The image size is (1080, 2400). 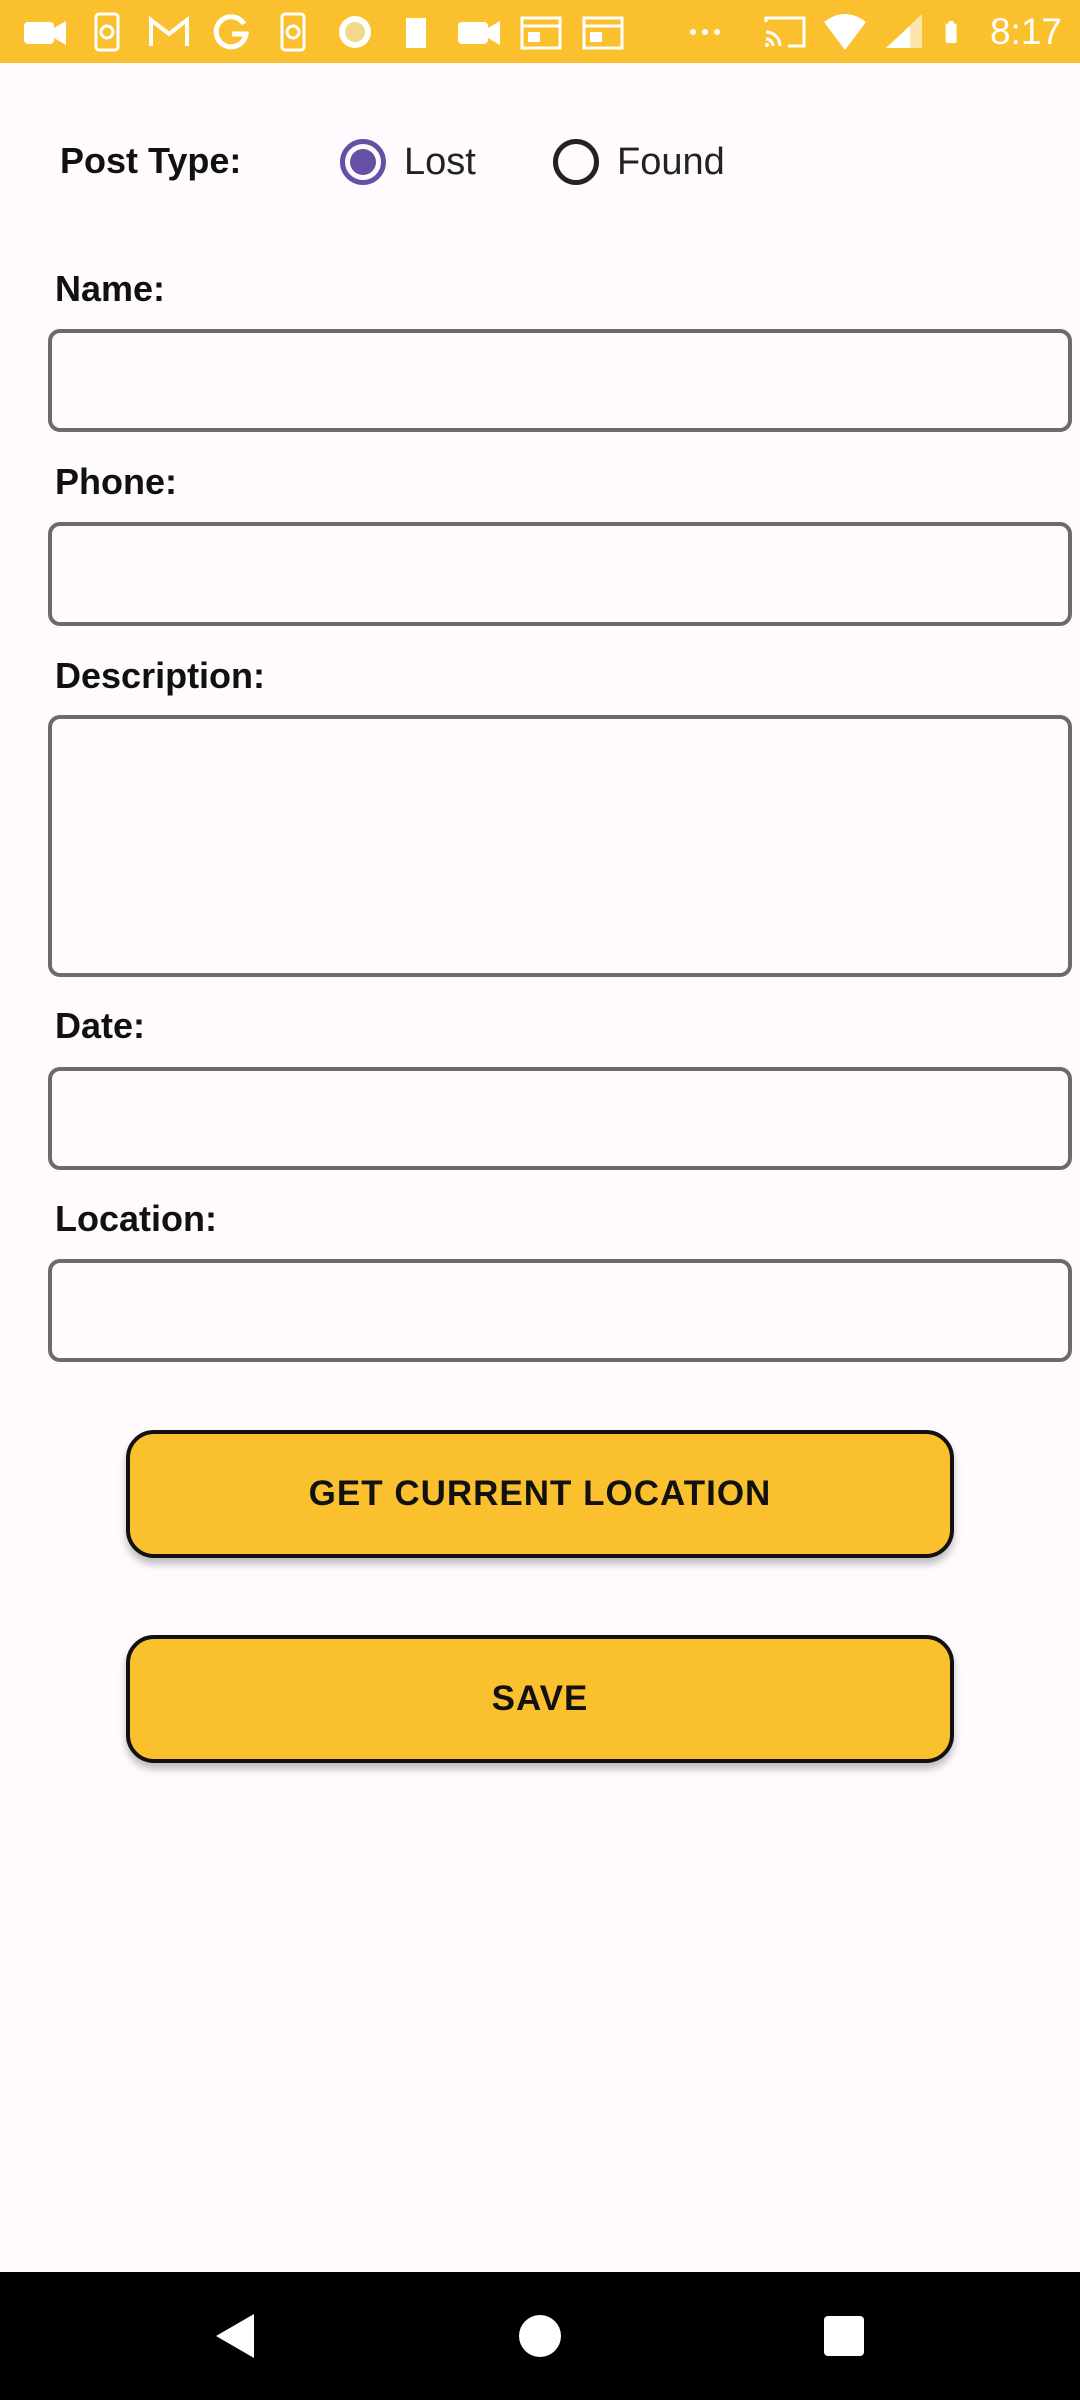 What do you see at coordinates (785, 31) in the screenshot?
I see `cast-icon` at bounding box center [785, 31].